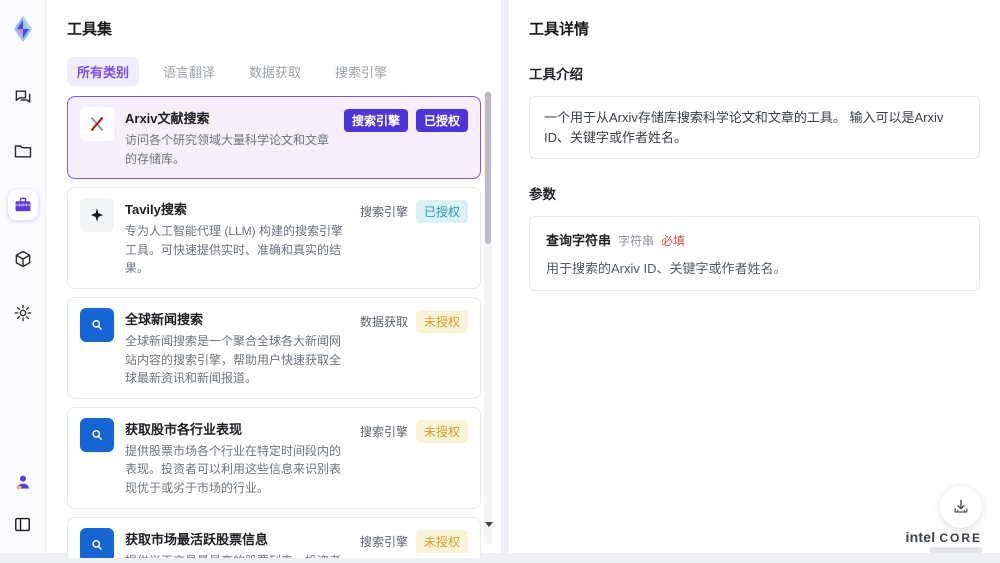 The image size is (1000, 563). I want to click on tab-search-engine: 搜索引擎, so click(361, 71).